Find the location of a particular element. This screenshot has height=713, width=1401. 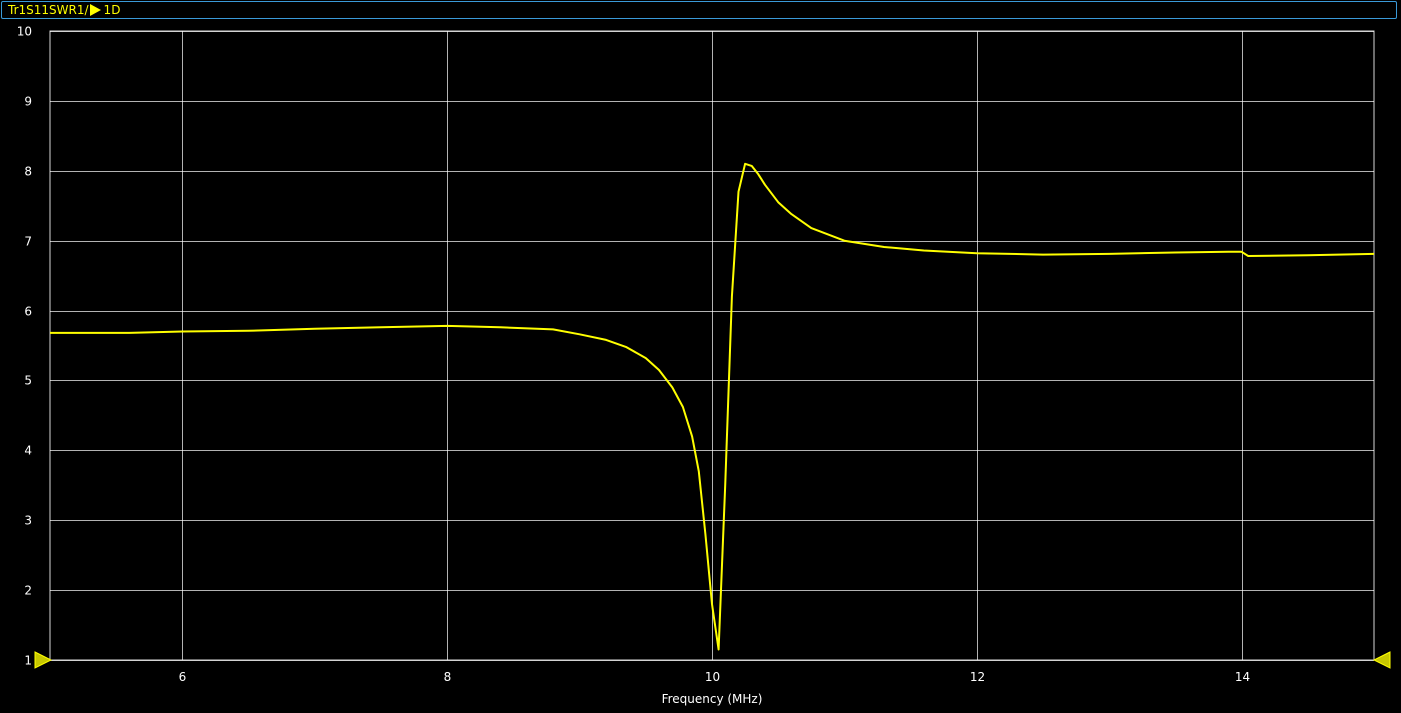

y-tick-label: 1 is located at coordinates (28, 661).